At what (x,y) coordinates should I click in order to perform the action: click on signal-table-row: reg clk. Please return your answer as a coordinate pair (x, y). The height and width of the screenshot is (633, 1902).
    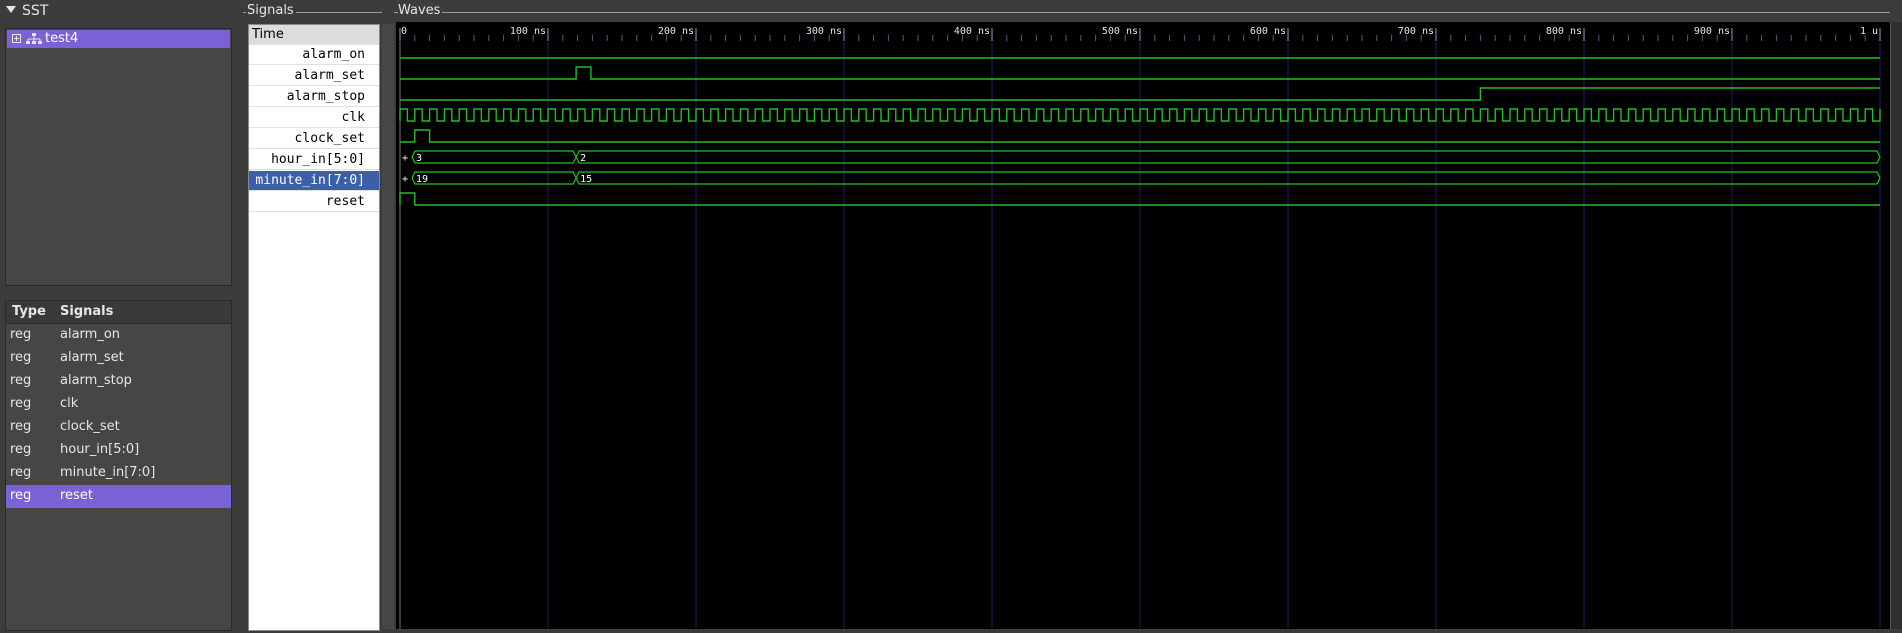
    Looking at the image, I should click on (118, 404).